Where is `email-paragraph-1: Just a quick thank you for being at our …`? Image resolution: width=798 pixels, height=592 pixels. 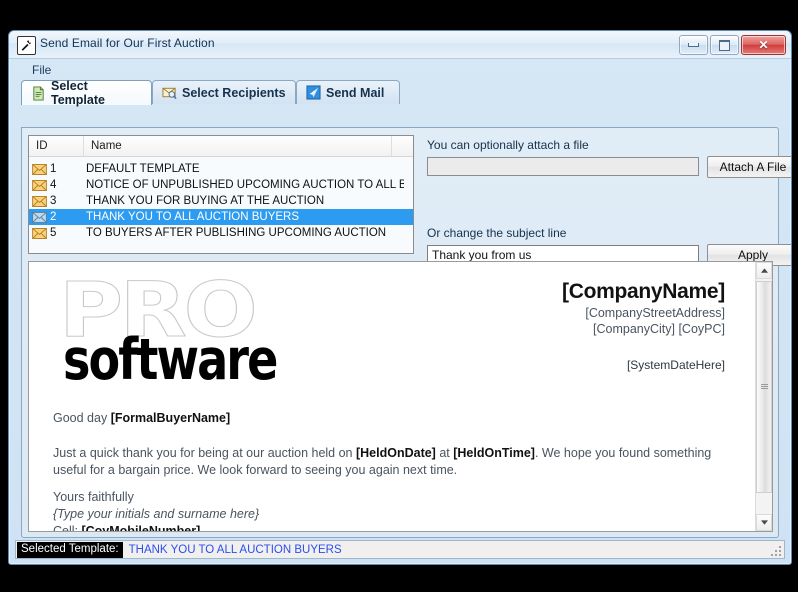 email-paragraph-1: Just a quick thank you for being at our … is located at coordinates (389, 462).